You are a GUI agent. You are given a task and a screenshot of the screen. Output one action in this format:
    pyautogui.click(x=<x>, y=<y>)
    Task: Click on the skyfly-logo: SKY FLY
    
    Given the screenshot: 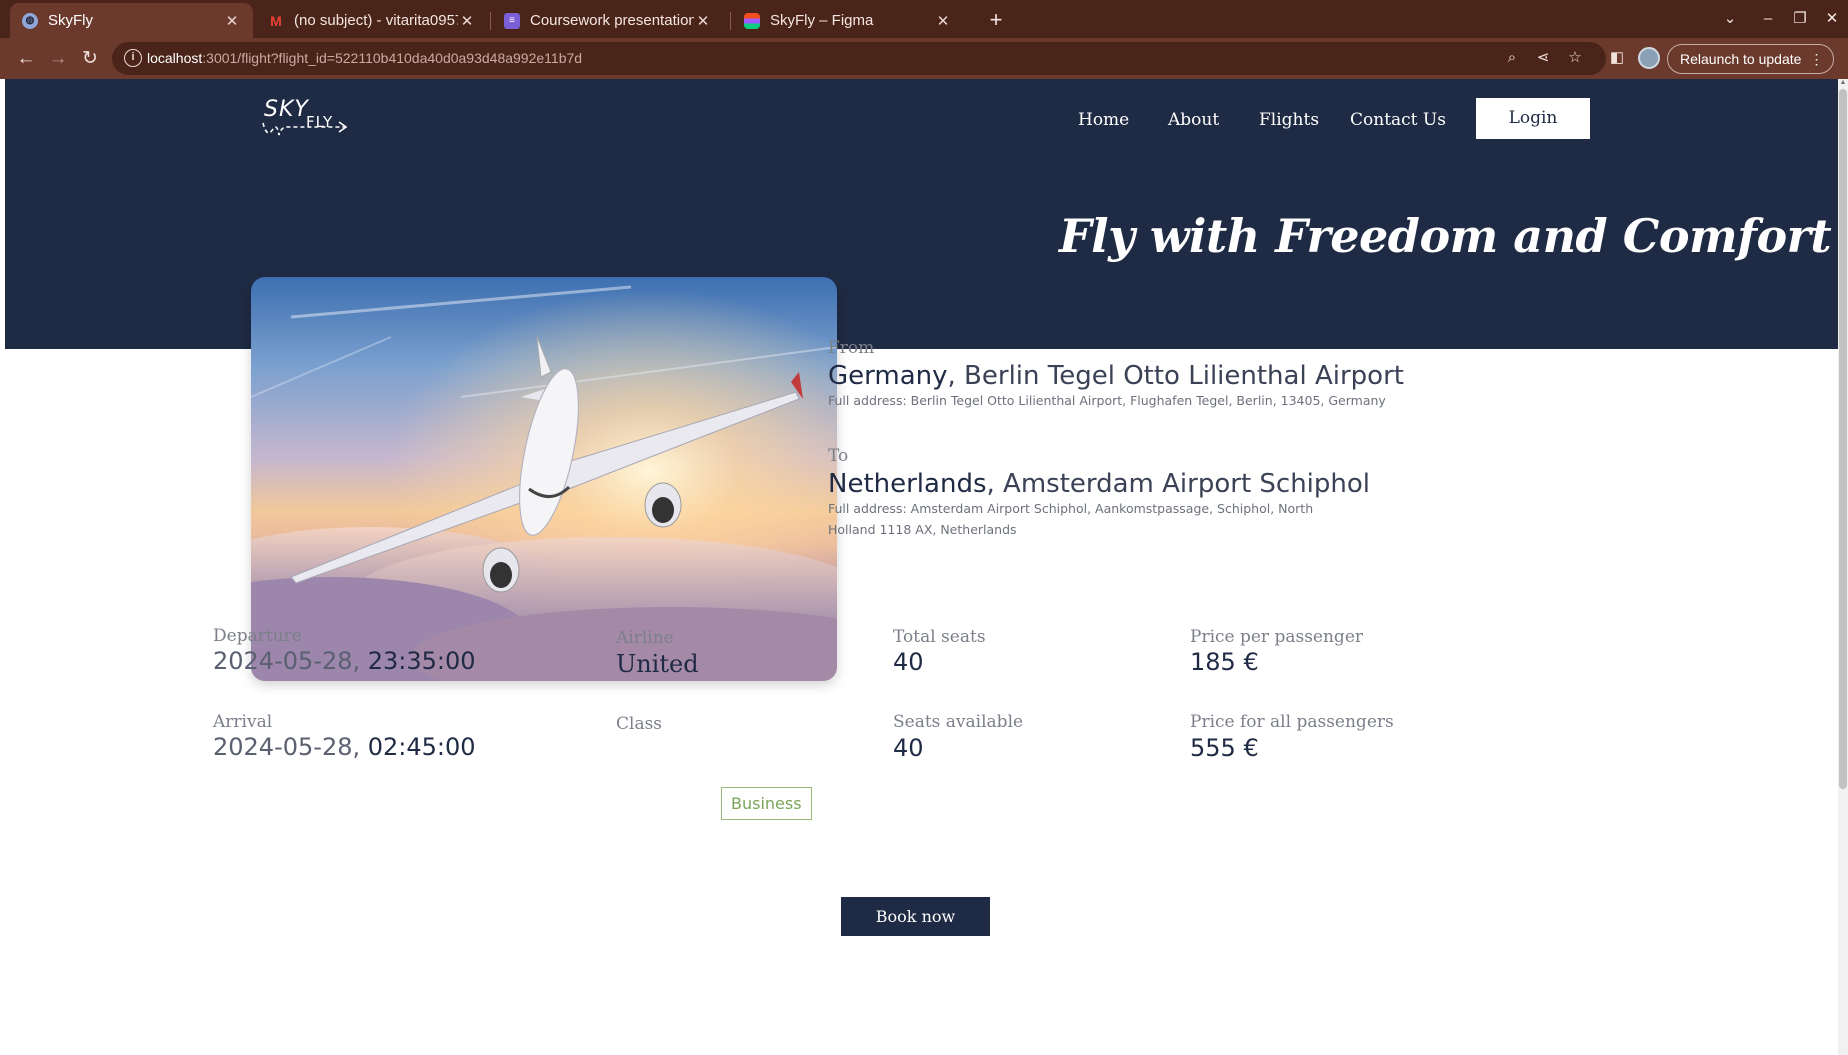 What is the action you would take?
    pyautogui.click(x=304, y=119)
    